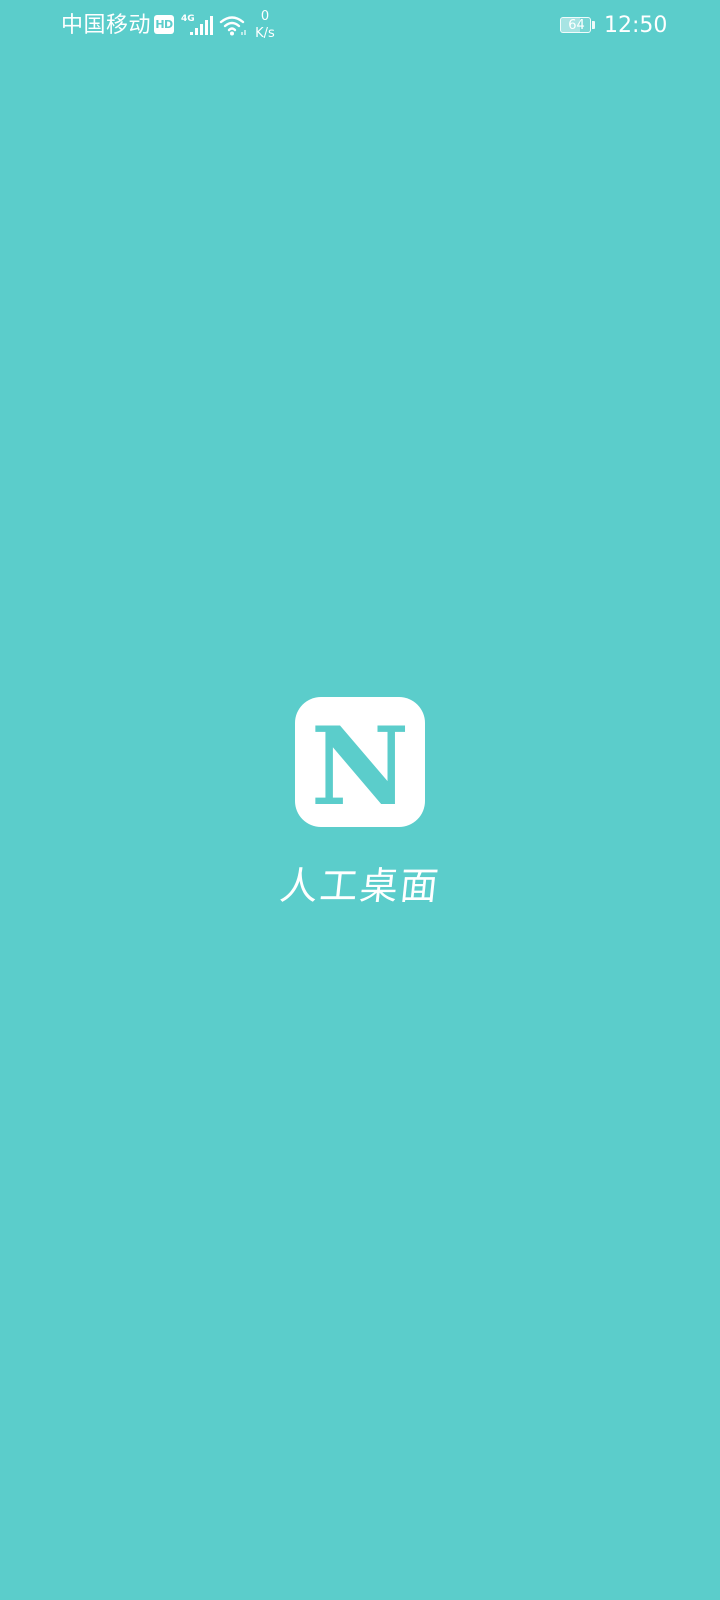 This screenshot has width=720, height=1600. I want to click on logo-n-icon: N, so click(360, 765).